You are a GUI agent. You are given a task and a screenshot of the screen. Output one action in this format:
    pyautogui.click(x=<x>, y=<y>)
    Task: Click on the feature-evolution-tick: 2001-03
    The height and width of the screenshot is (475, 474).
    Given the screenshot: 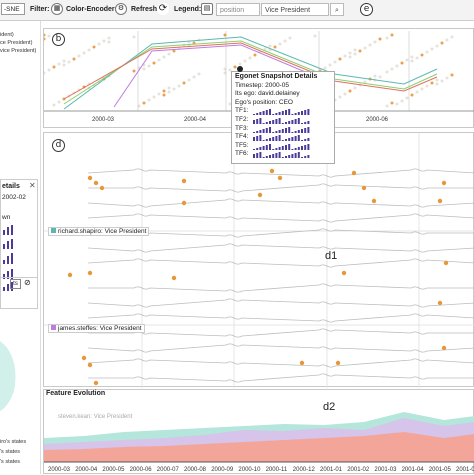 What is the action you would take?
    pyautogui.click(x=385, y=470)
    